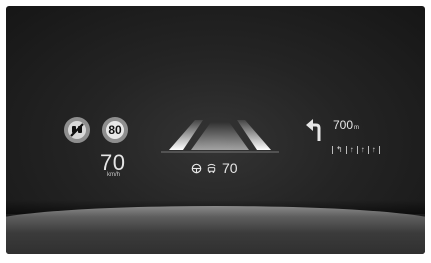 The width and height of the screenshot is (431, 263). I want to click on speed-unit: km/h, so click(114, 175).